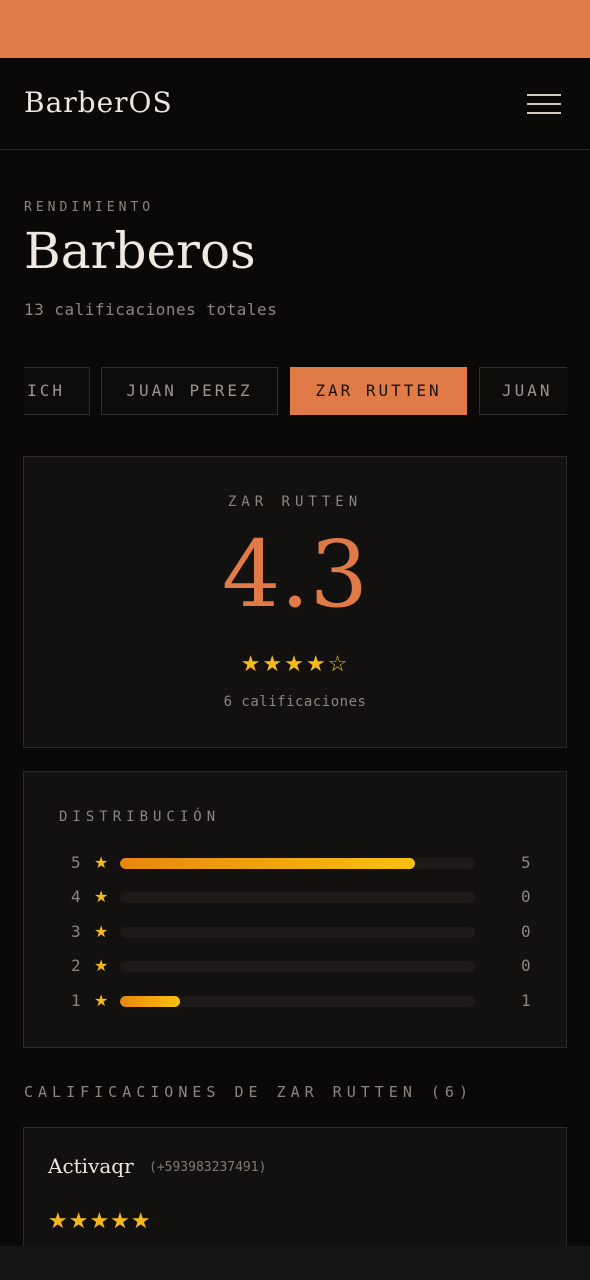 The width and height of the screenshot is (590, 1280). I want to click on barber-tabs: ICH JUAN PEREZ ZAR RUTTEN JUAN, so click(295, 392).